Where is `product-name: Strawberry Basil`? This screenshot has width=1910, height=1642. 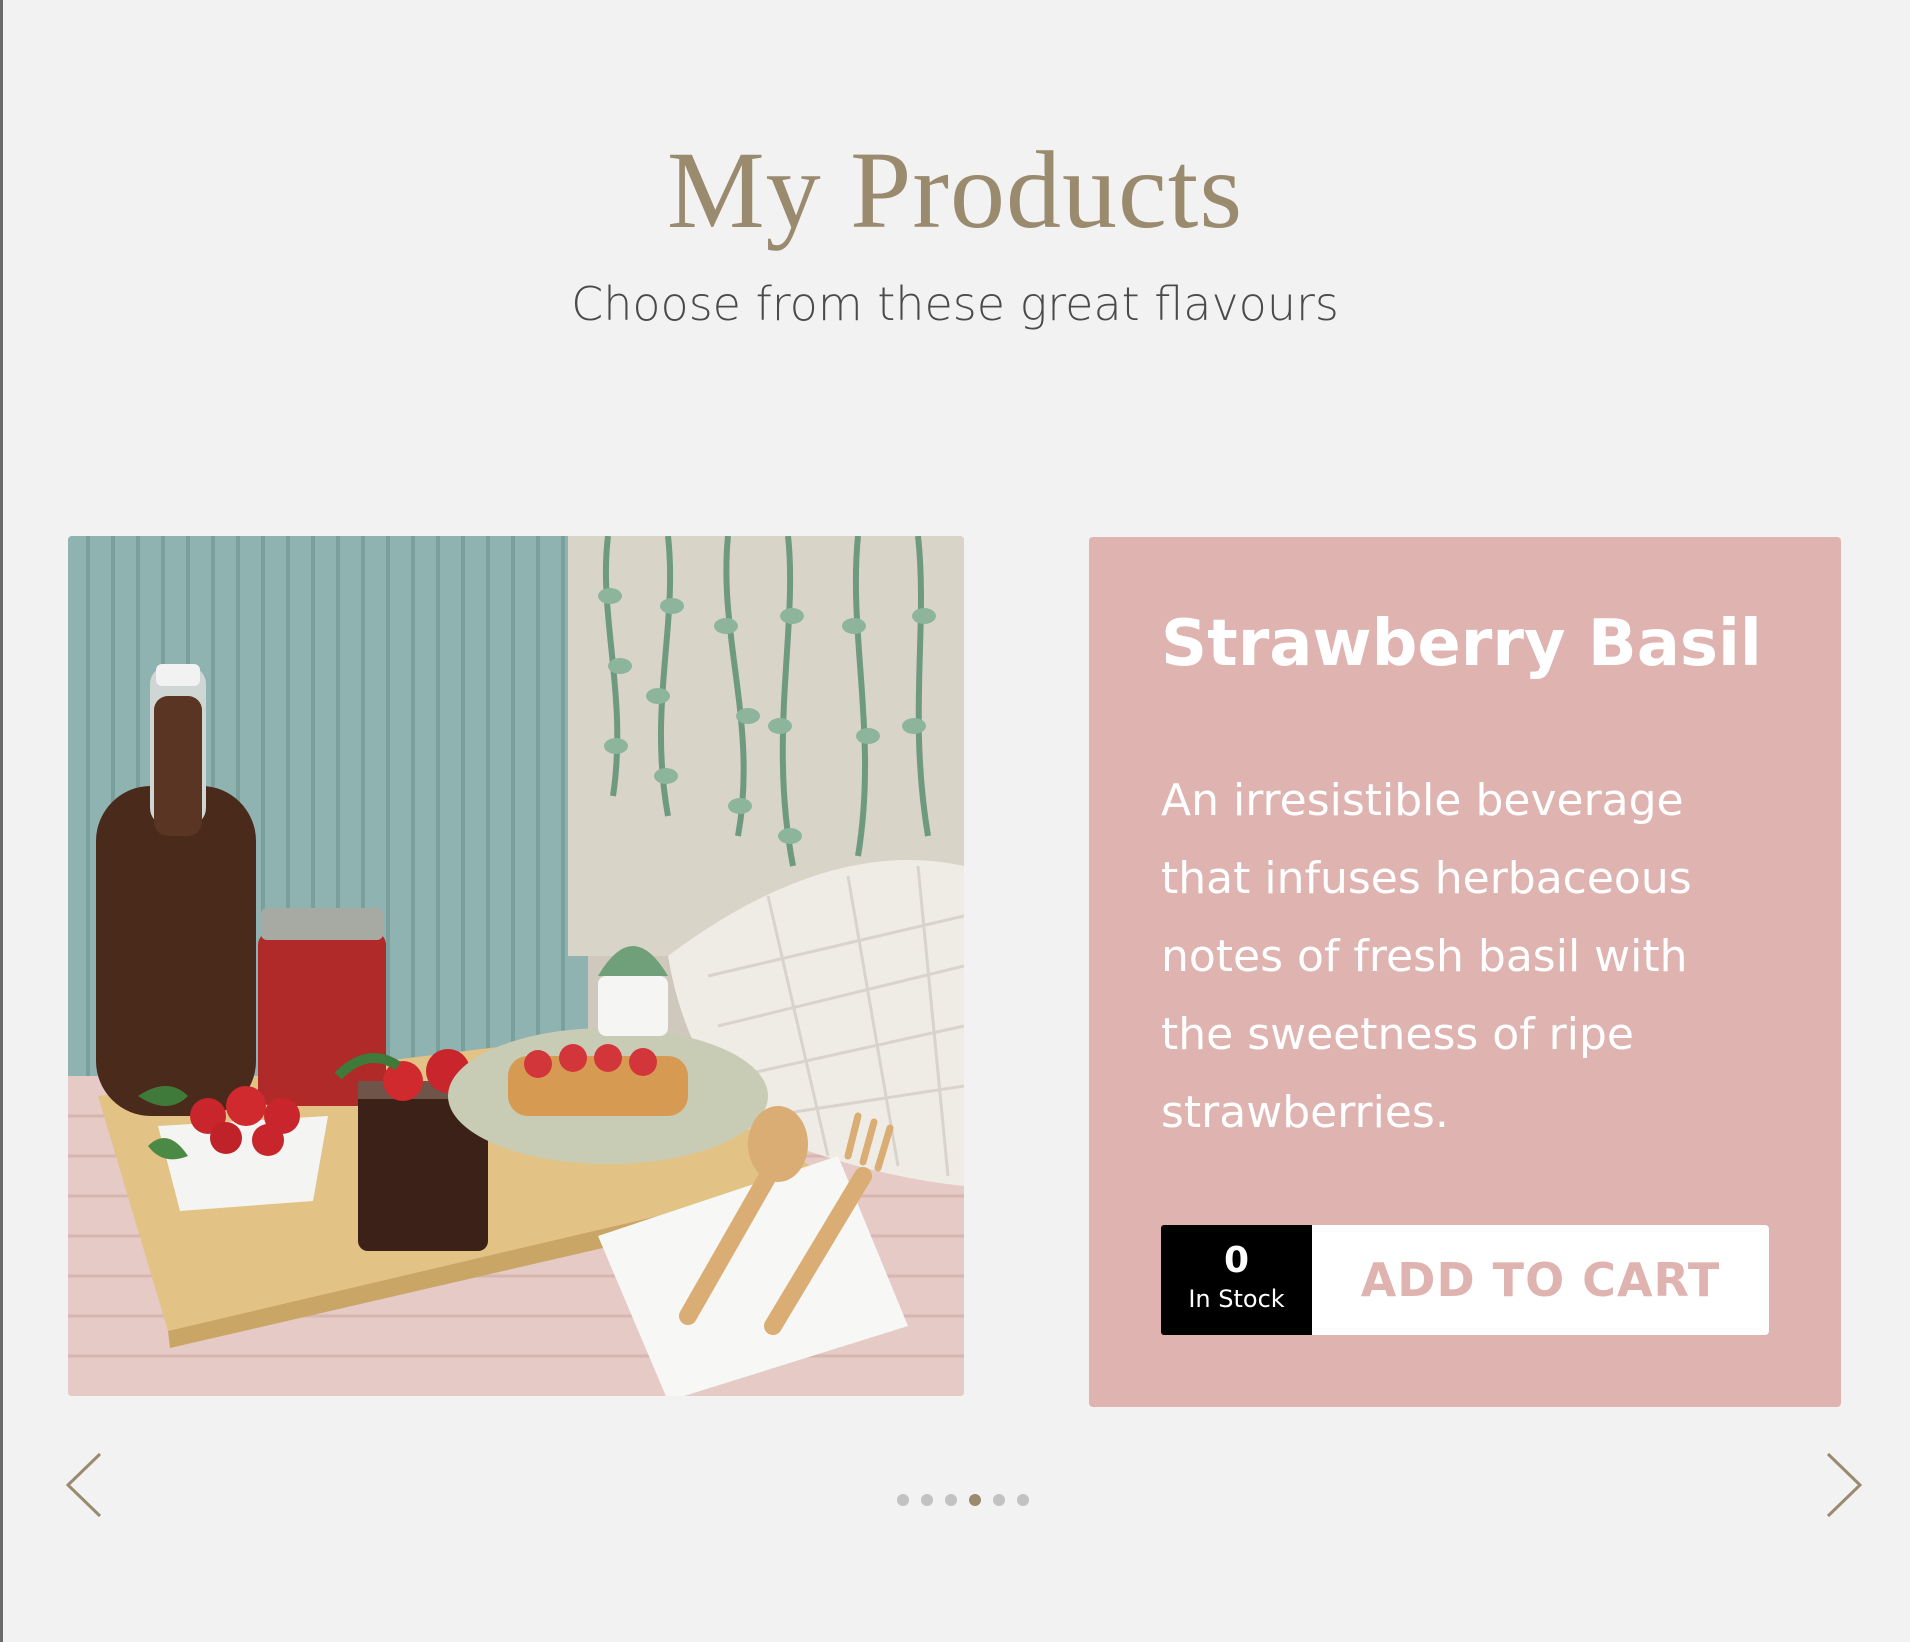
product-name: Strawberry Basil is located at coordinates (1461, 644).